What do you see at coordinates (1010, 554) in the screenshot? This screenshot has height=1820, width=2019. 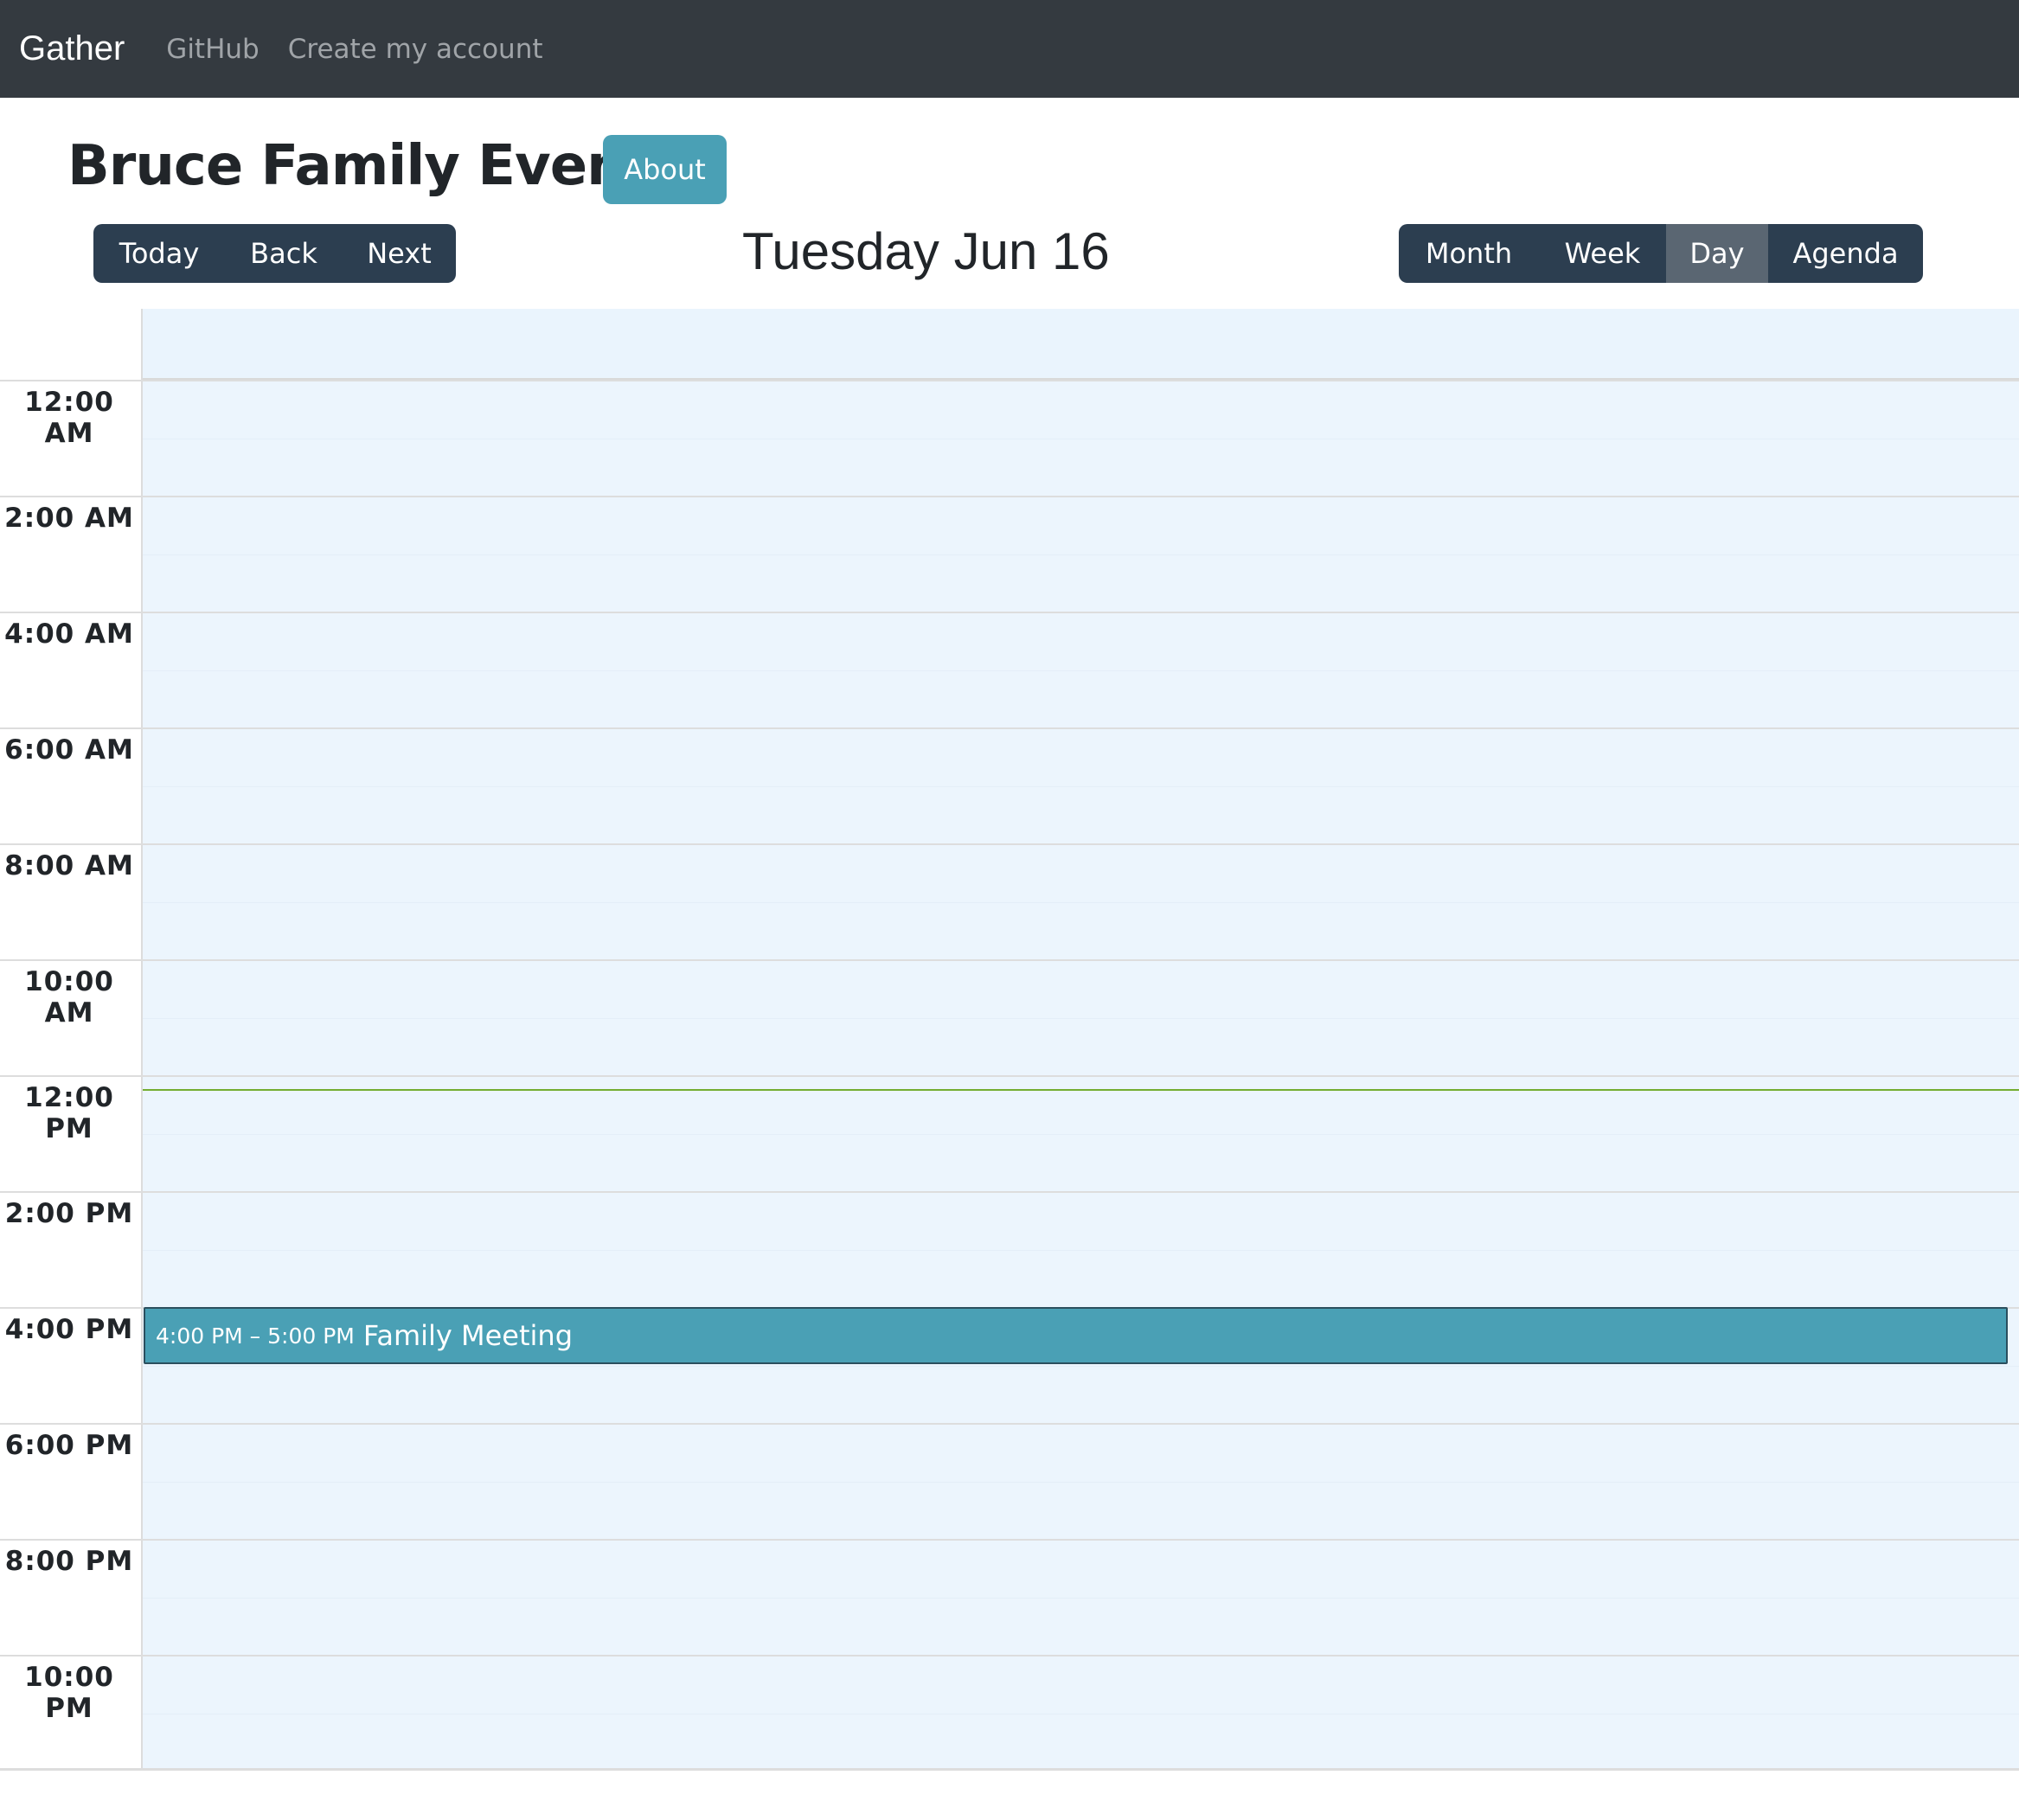 I see `time-slot-group: 2:00 AM` at bounding box center [1010, 554].